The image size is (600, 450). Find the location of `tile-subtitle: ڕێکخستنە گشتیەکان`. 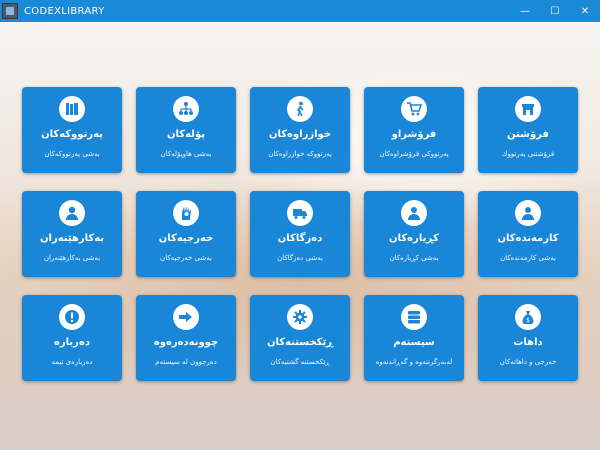

tile-subtitle: ڕێکخستنە گشتیەکان is located at coordinates (300, 362).